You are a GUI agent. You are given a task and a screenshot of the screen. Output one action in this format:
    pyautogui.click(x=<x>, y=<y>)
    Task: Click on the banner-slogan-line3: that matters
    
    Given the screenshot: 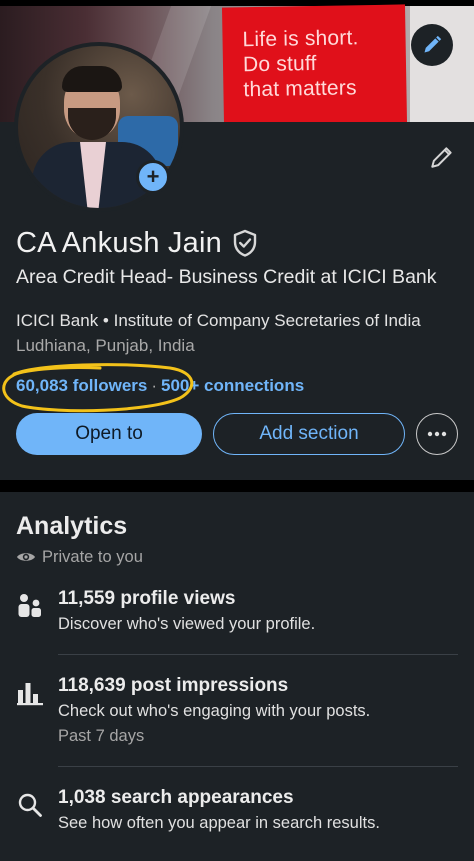 What is the action you would take?
    pyautogui.click(x=300, y=89)
    